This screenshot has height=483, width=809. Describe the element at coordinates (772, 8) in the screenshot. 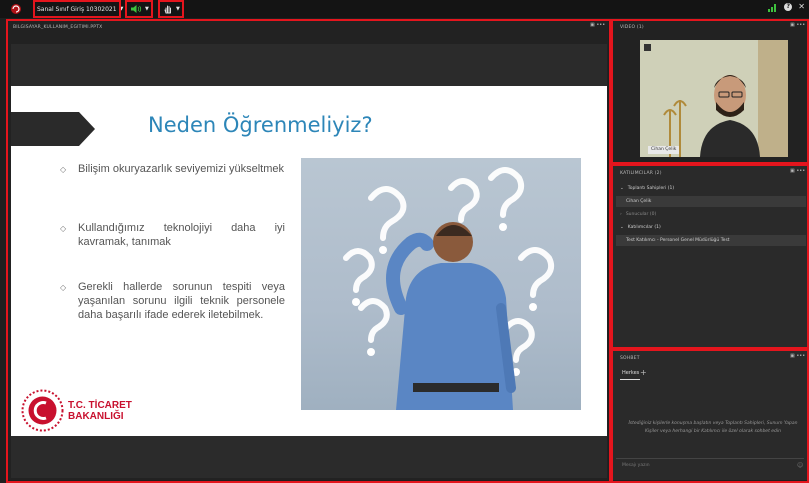

I see `signal-icon` at that location.